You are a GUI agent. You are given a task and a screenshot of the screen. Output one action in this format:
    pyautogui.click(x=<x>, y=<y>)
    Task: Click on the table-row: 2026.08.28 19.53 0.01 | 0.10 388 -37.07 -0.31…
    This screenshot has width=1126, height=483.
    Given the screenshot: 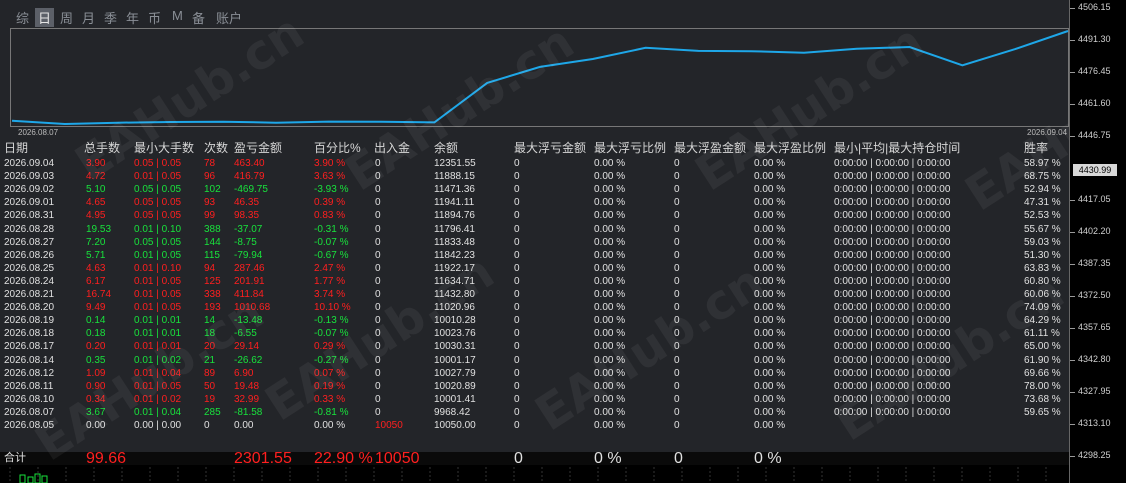 What is the action you would take?
    pyautogui.click(x=534, y=229)
    